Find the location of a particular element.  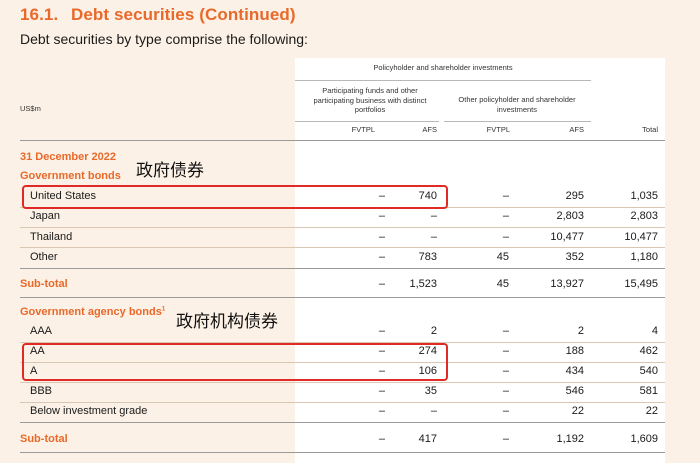

section-title-text: Debt securities (Continued) is located at coordinates (183, 14).